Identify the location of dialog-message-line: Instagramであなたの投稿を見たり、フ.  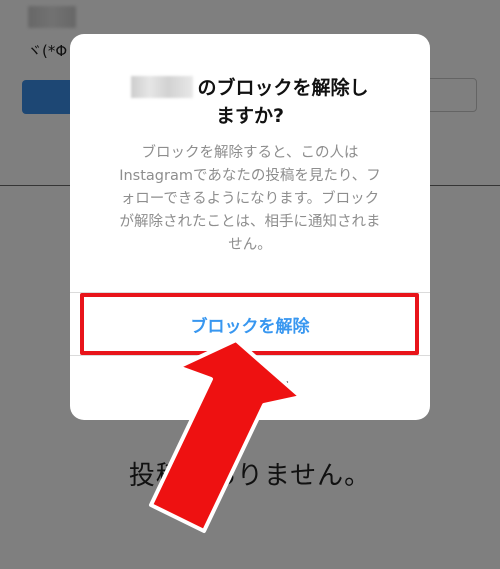
(250, 176).